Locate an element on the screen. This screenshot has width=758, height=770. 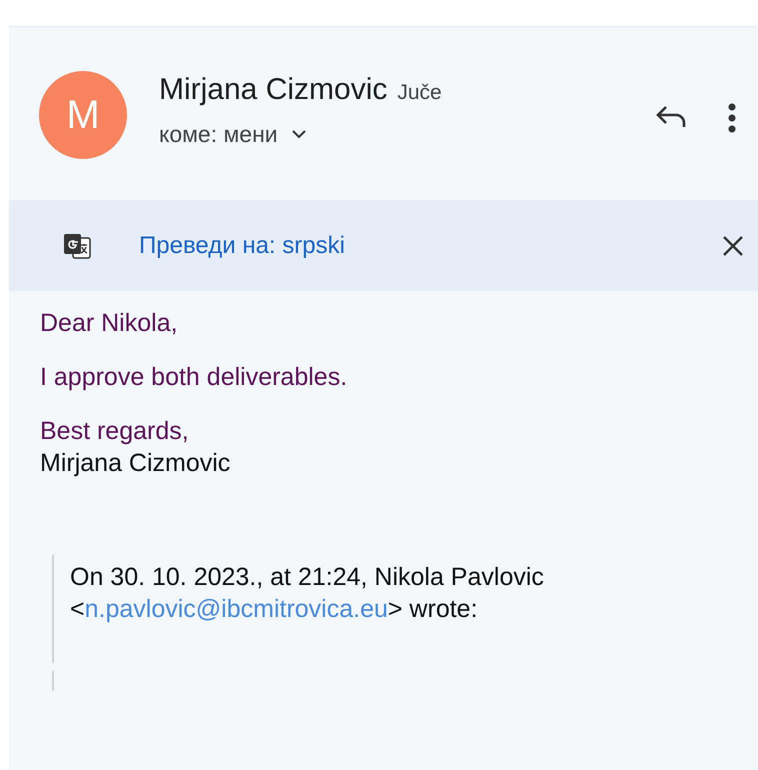
close-icon is located at coordinates (733, 245).